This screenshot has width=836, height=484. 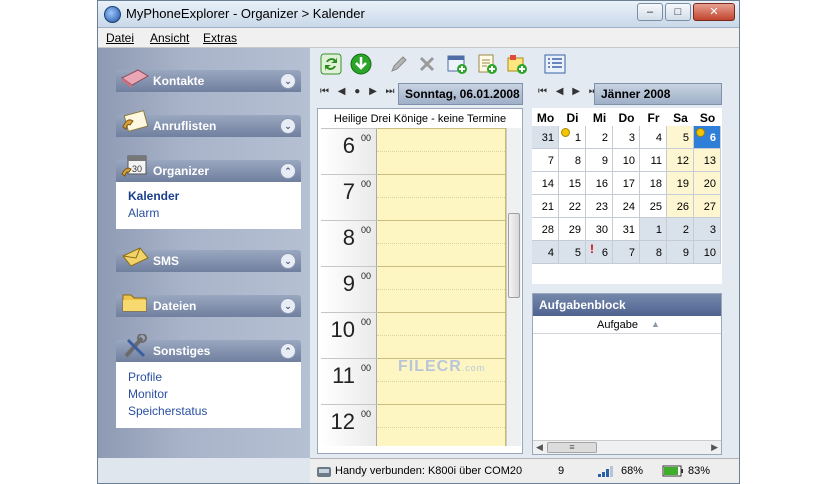 I want to click on link-speicherstatus: Speicherstatus, so click(x=167, y=411).